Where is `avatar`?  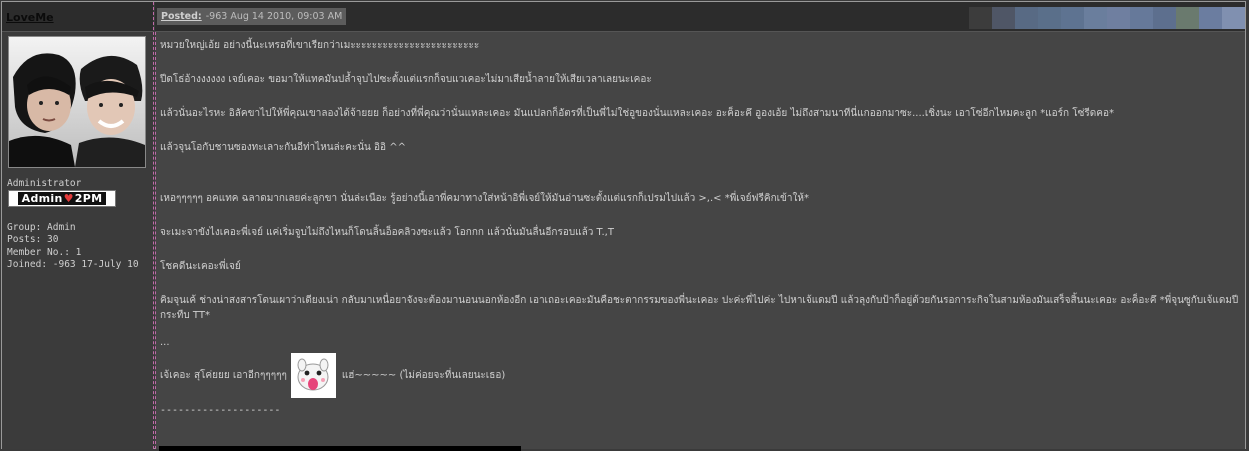 avatar is located at coordinates (77, 102).